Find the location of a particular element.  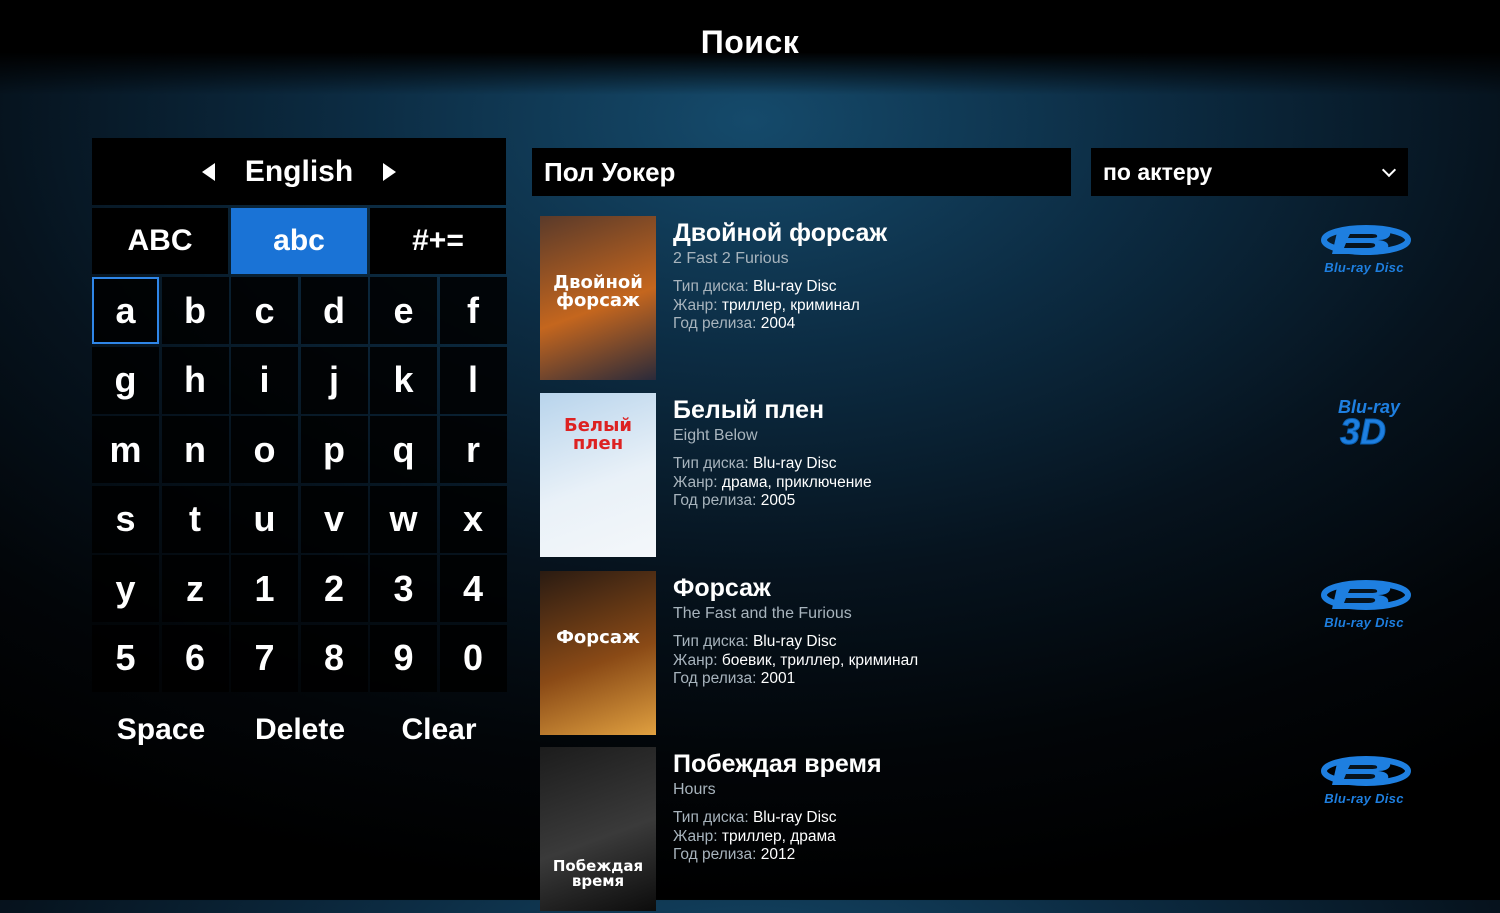

clear-button: Clear is located at coordinates (439, 730).